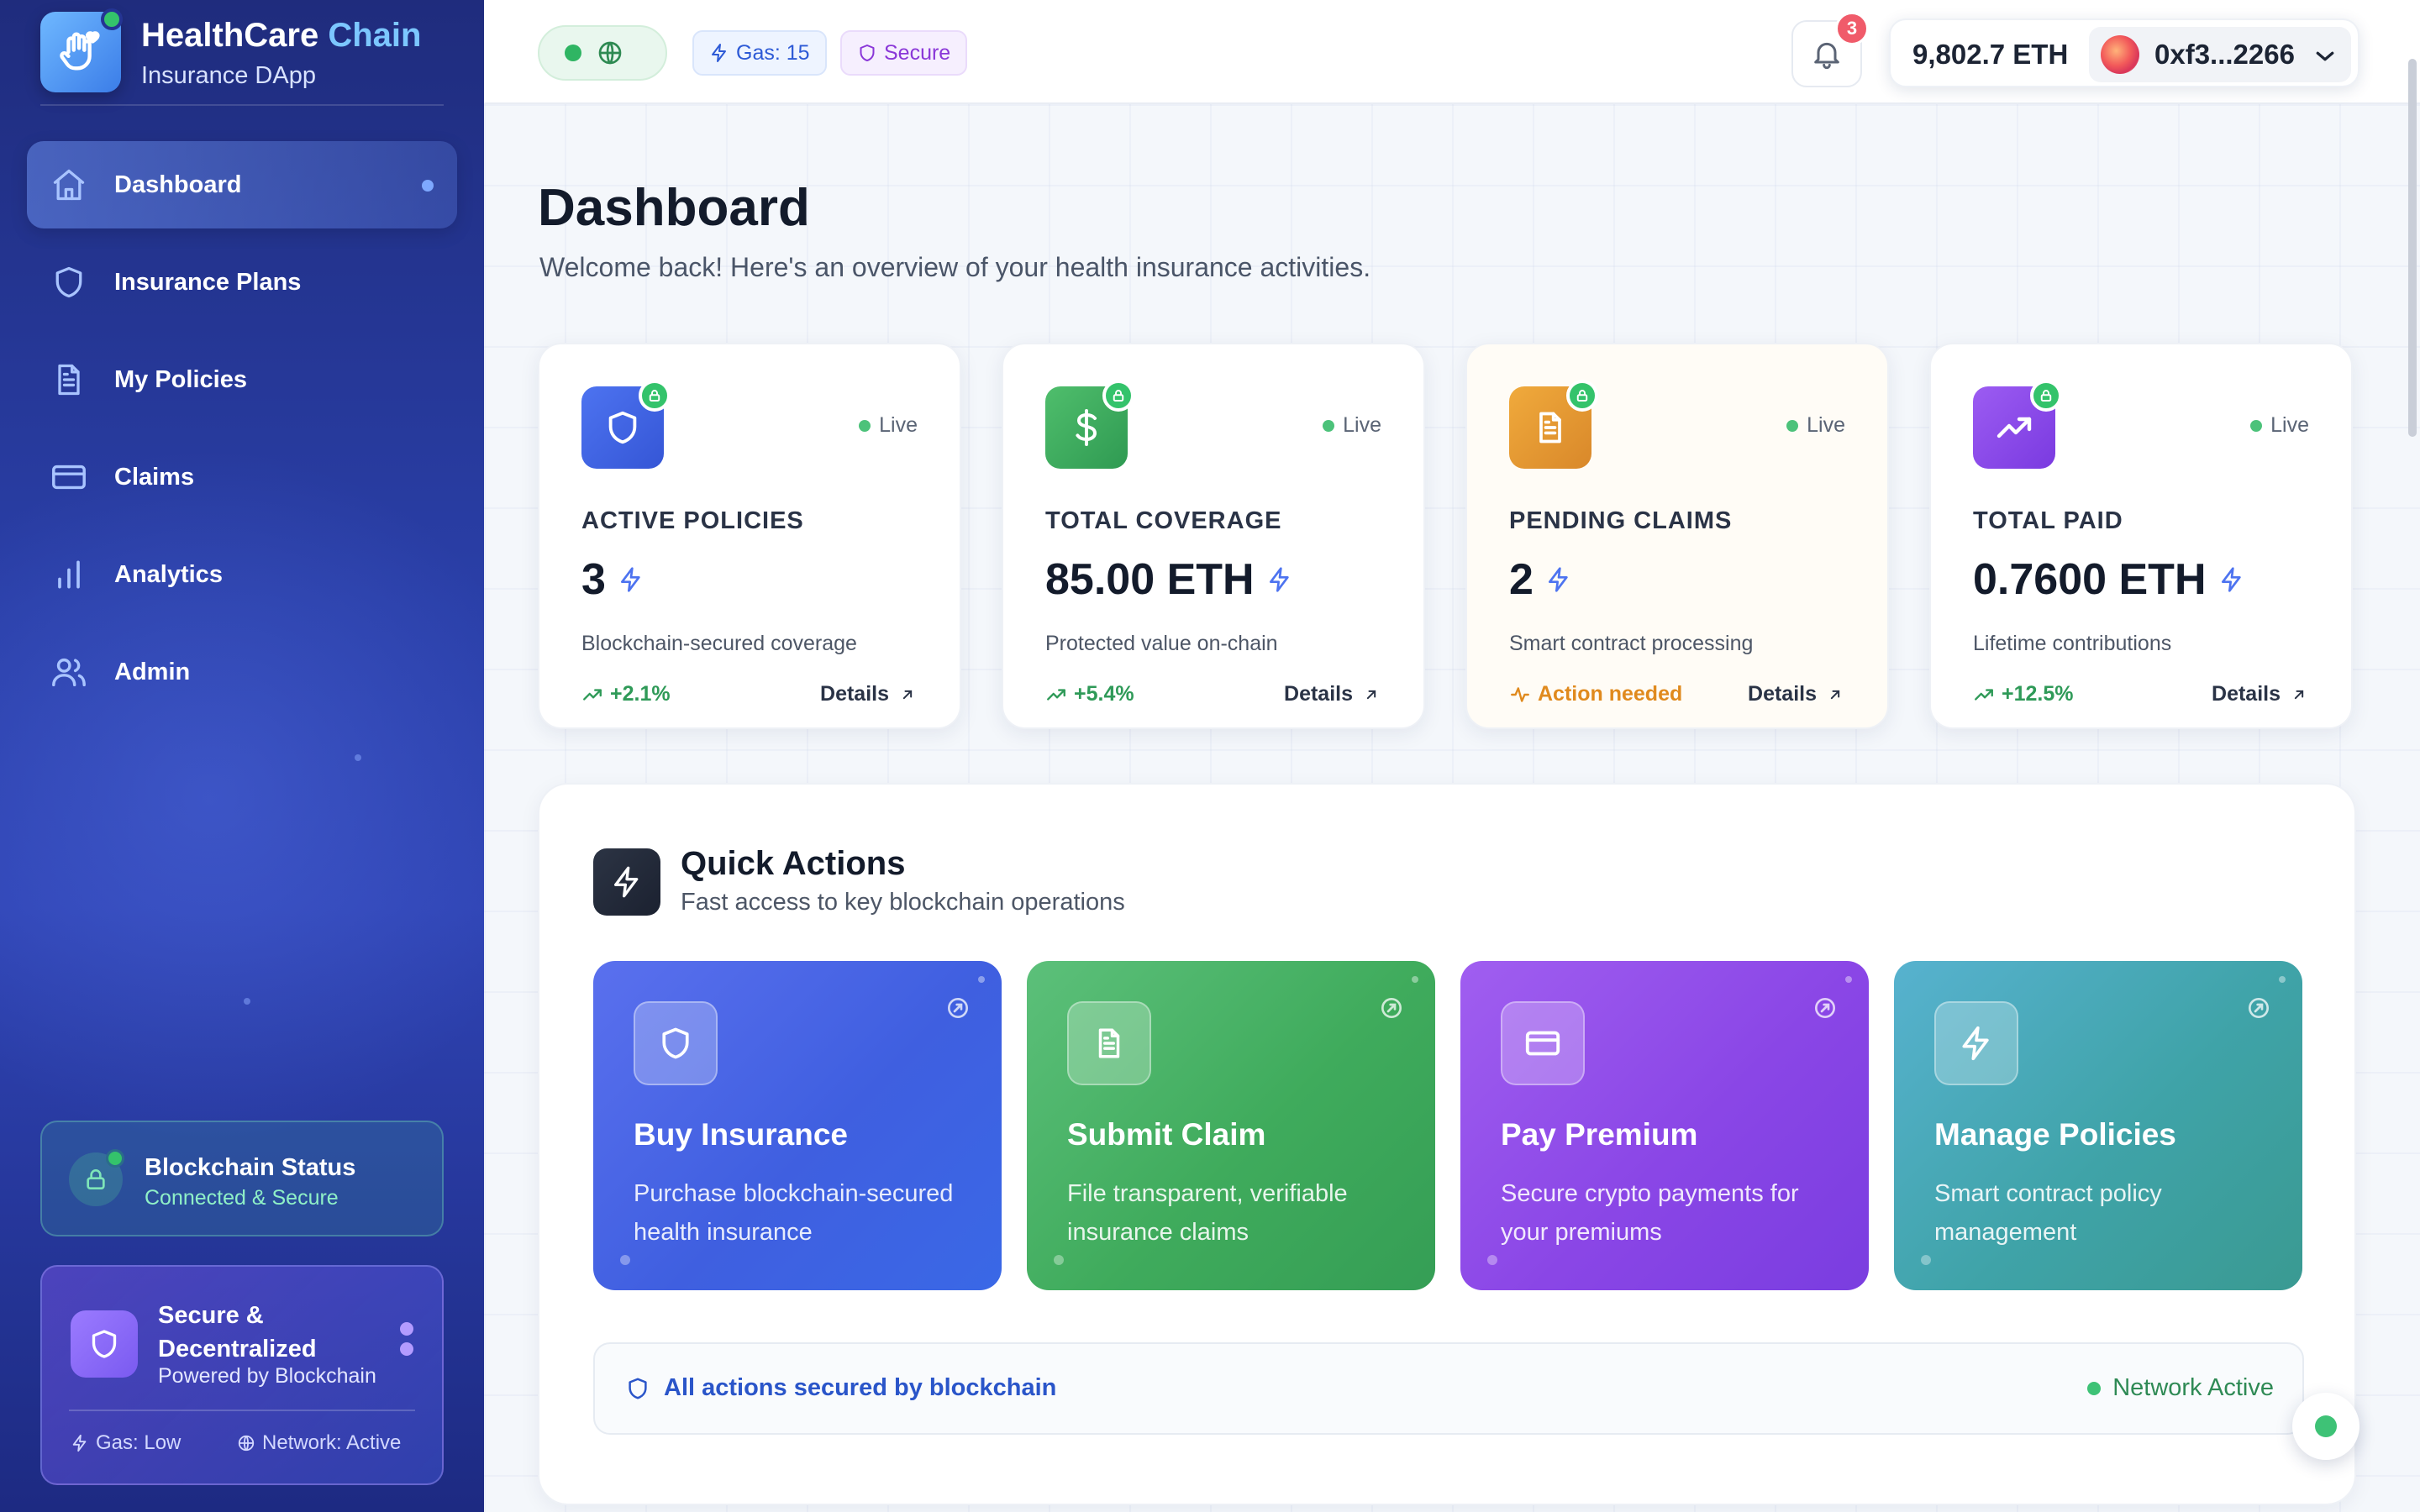 The width and height of the screenshot is (2420, 1512). What do you see at coordinates (208, 282) in the screenshot?
I see `sidebar-item-label: Insurance Plans` at bounding box center [208, 282].